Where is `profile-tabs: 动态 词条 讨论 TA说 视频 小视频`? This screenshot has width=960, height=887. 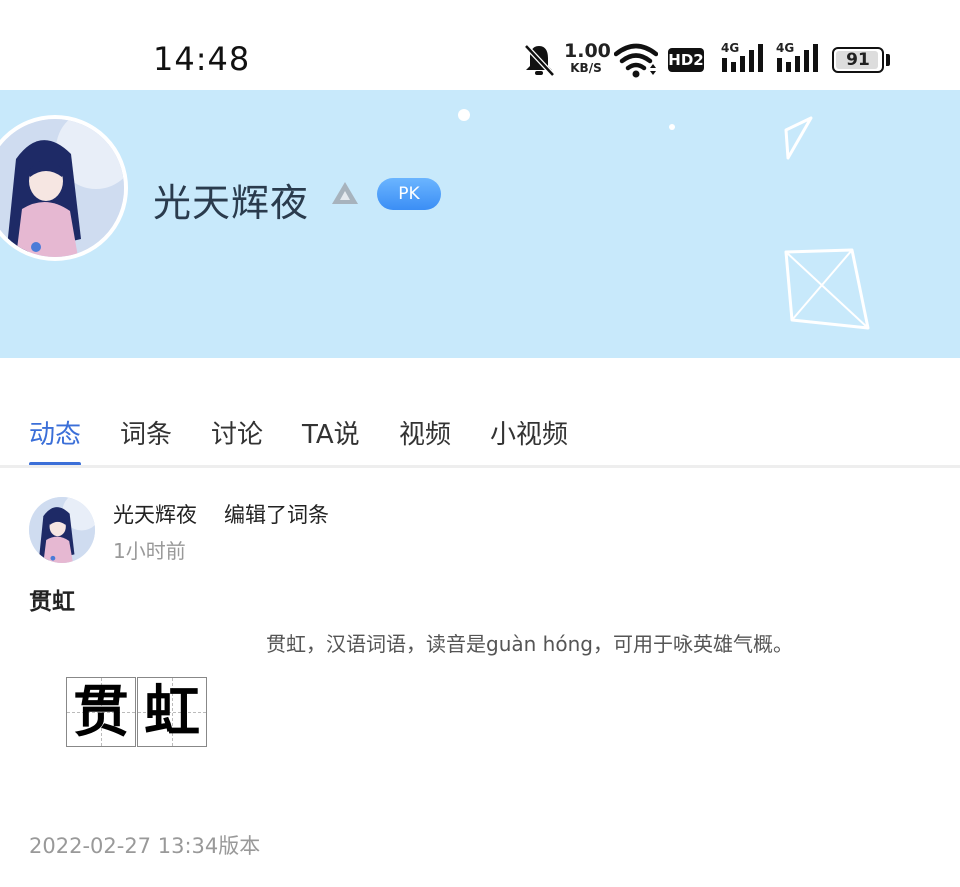 profile-tabs: 动态 词条 讨论 TA说 视频 小视频 is located at coordinates (480, 430).